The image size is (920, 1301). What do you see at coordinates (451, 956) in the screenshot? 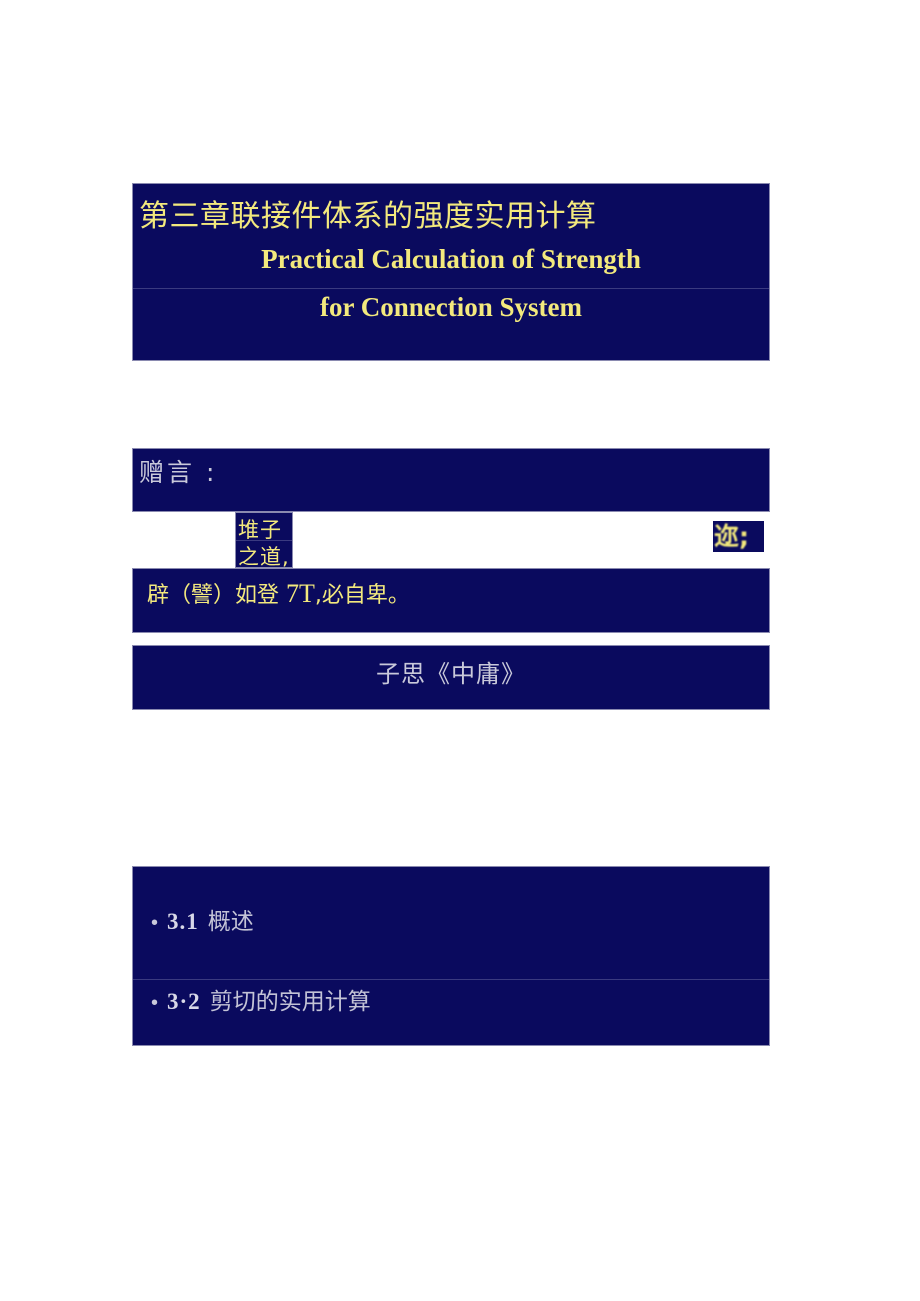
I see `outline-block: • 3.1 概述 • 3·2 剪切的实用计算` at bounding box center [451, 956].